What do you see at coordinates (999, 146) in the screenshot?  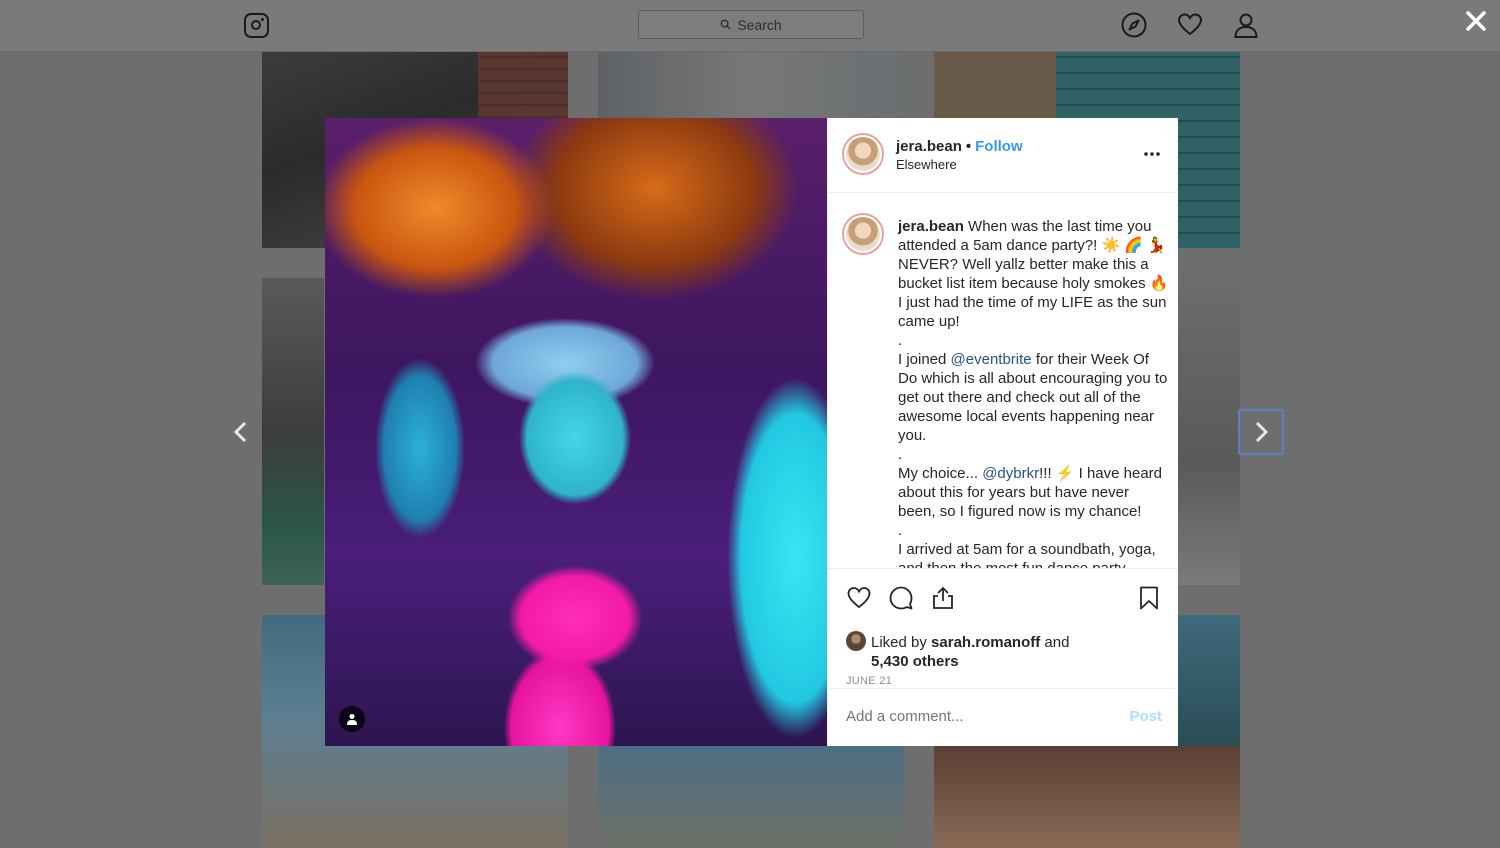 I see `follow-button: Follow` at bounding box center [999, 146].